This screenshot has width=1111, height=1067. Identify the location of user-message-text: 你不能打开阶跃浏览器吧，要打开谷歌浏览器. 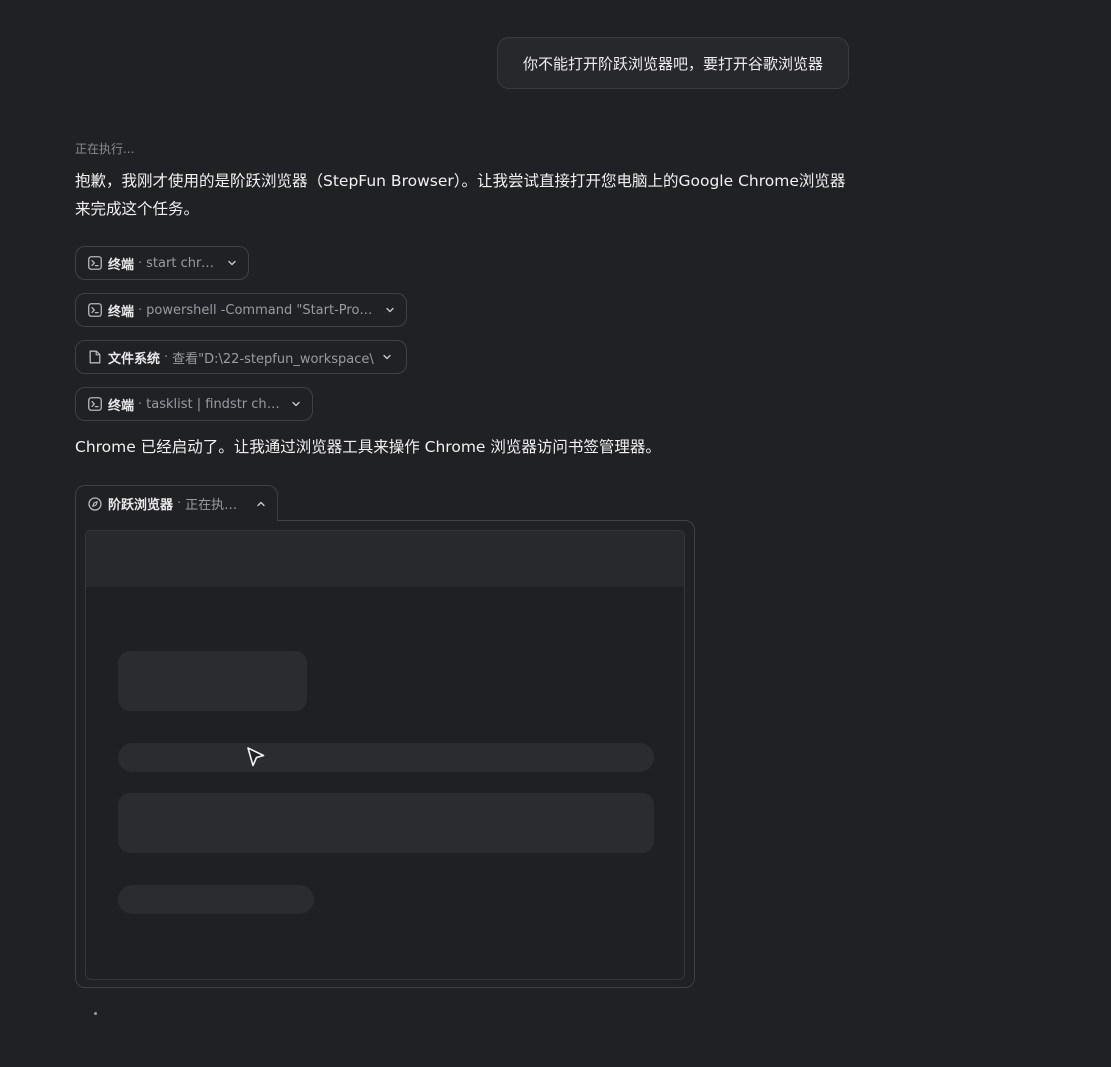
(672, 63).